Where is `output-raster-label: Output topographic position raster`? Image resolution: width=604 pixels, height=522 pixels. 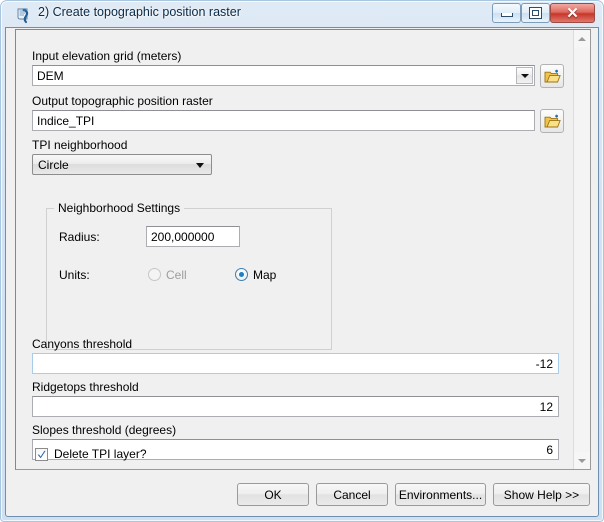 output-raster-label: Output topographic position raster is located at coordinates (122, 101).